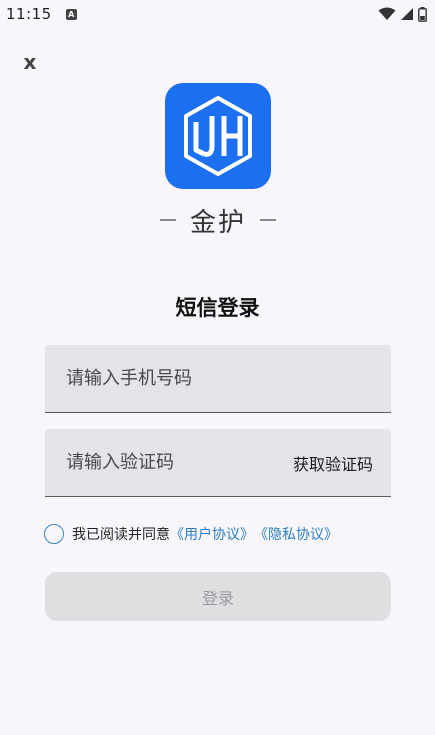  I want to click on brand-divider-left, so click(168, 220).